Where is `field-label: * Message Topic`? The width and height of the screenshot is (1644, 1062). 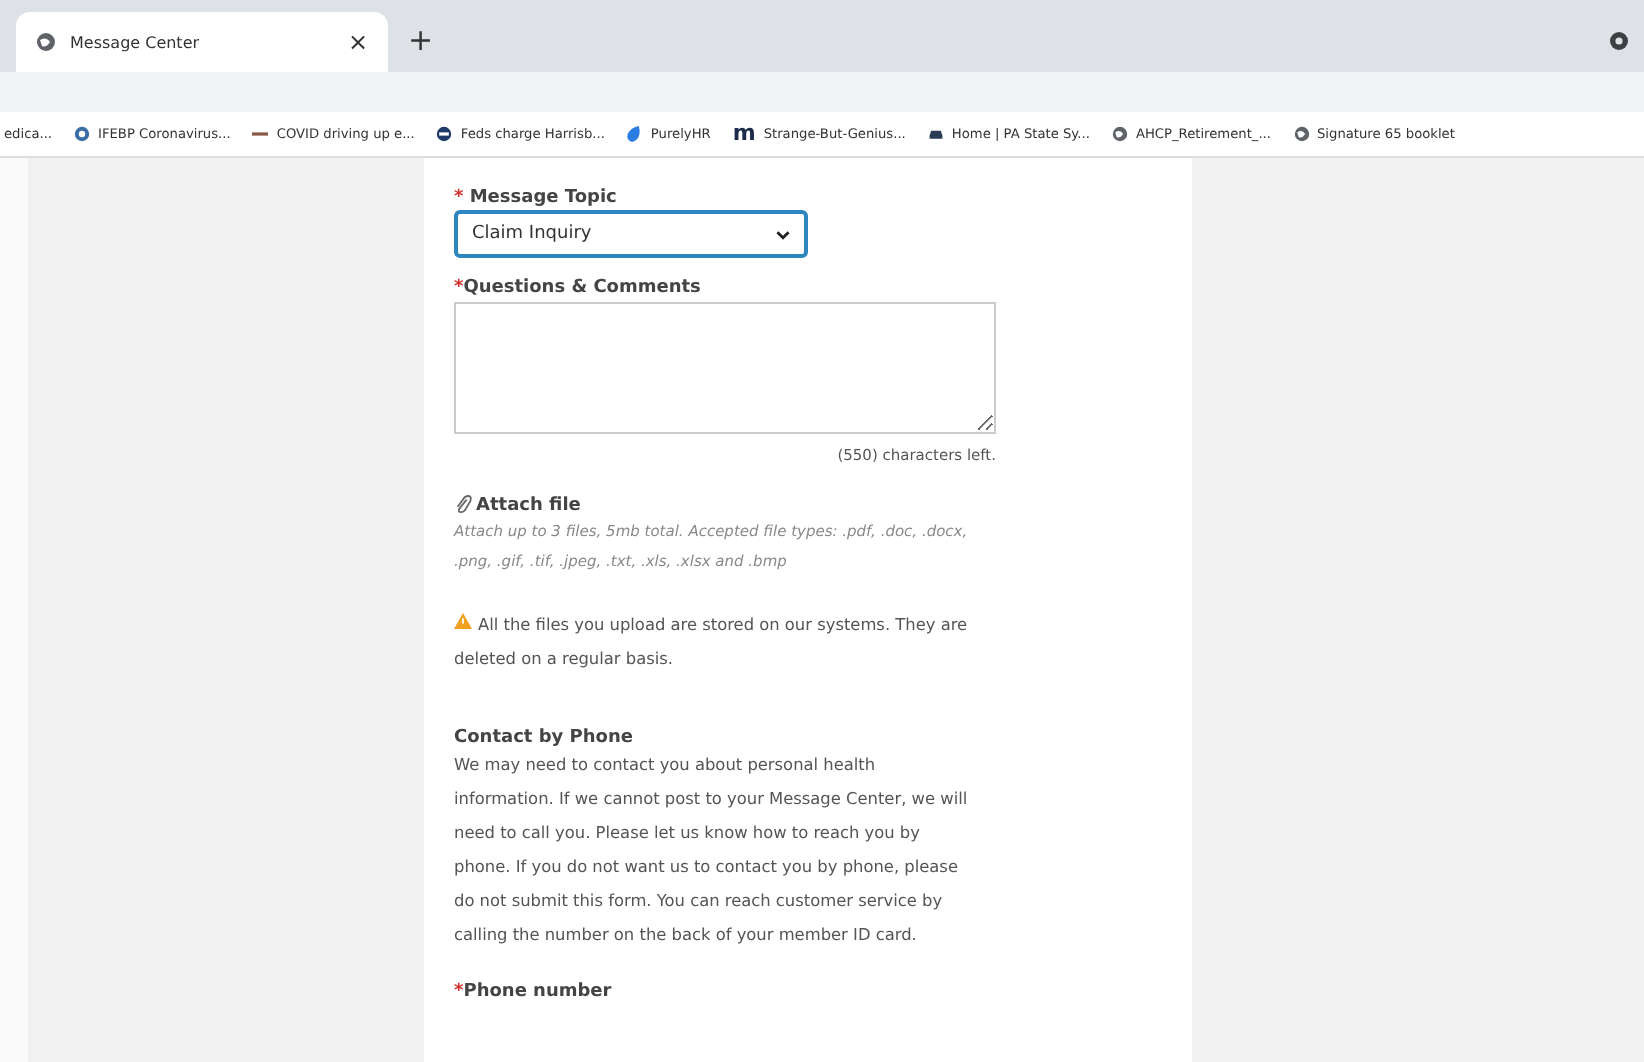
field-label: * Message Topic is located at coordinates (535, 198).